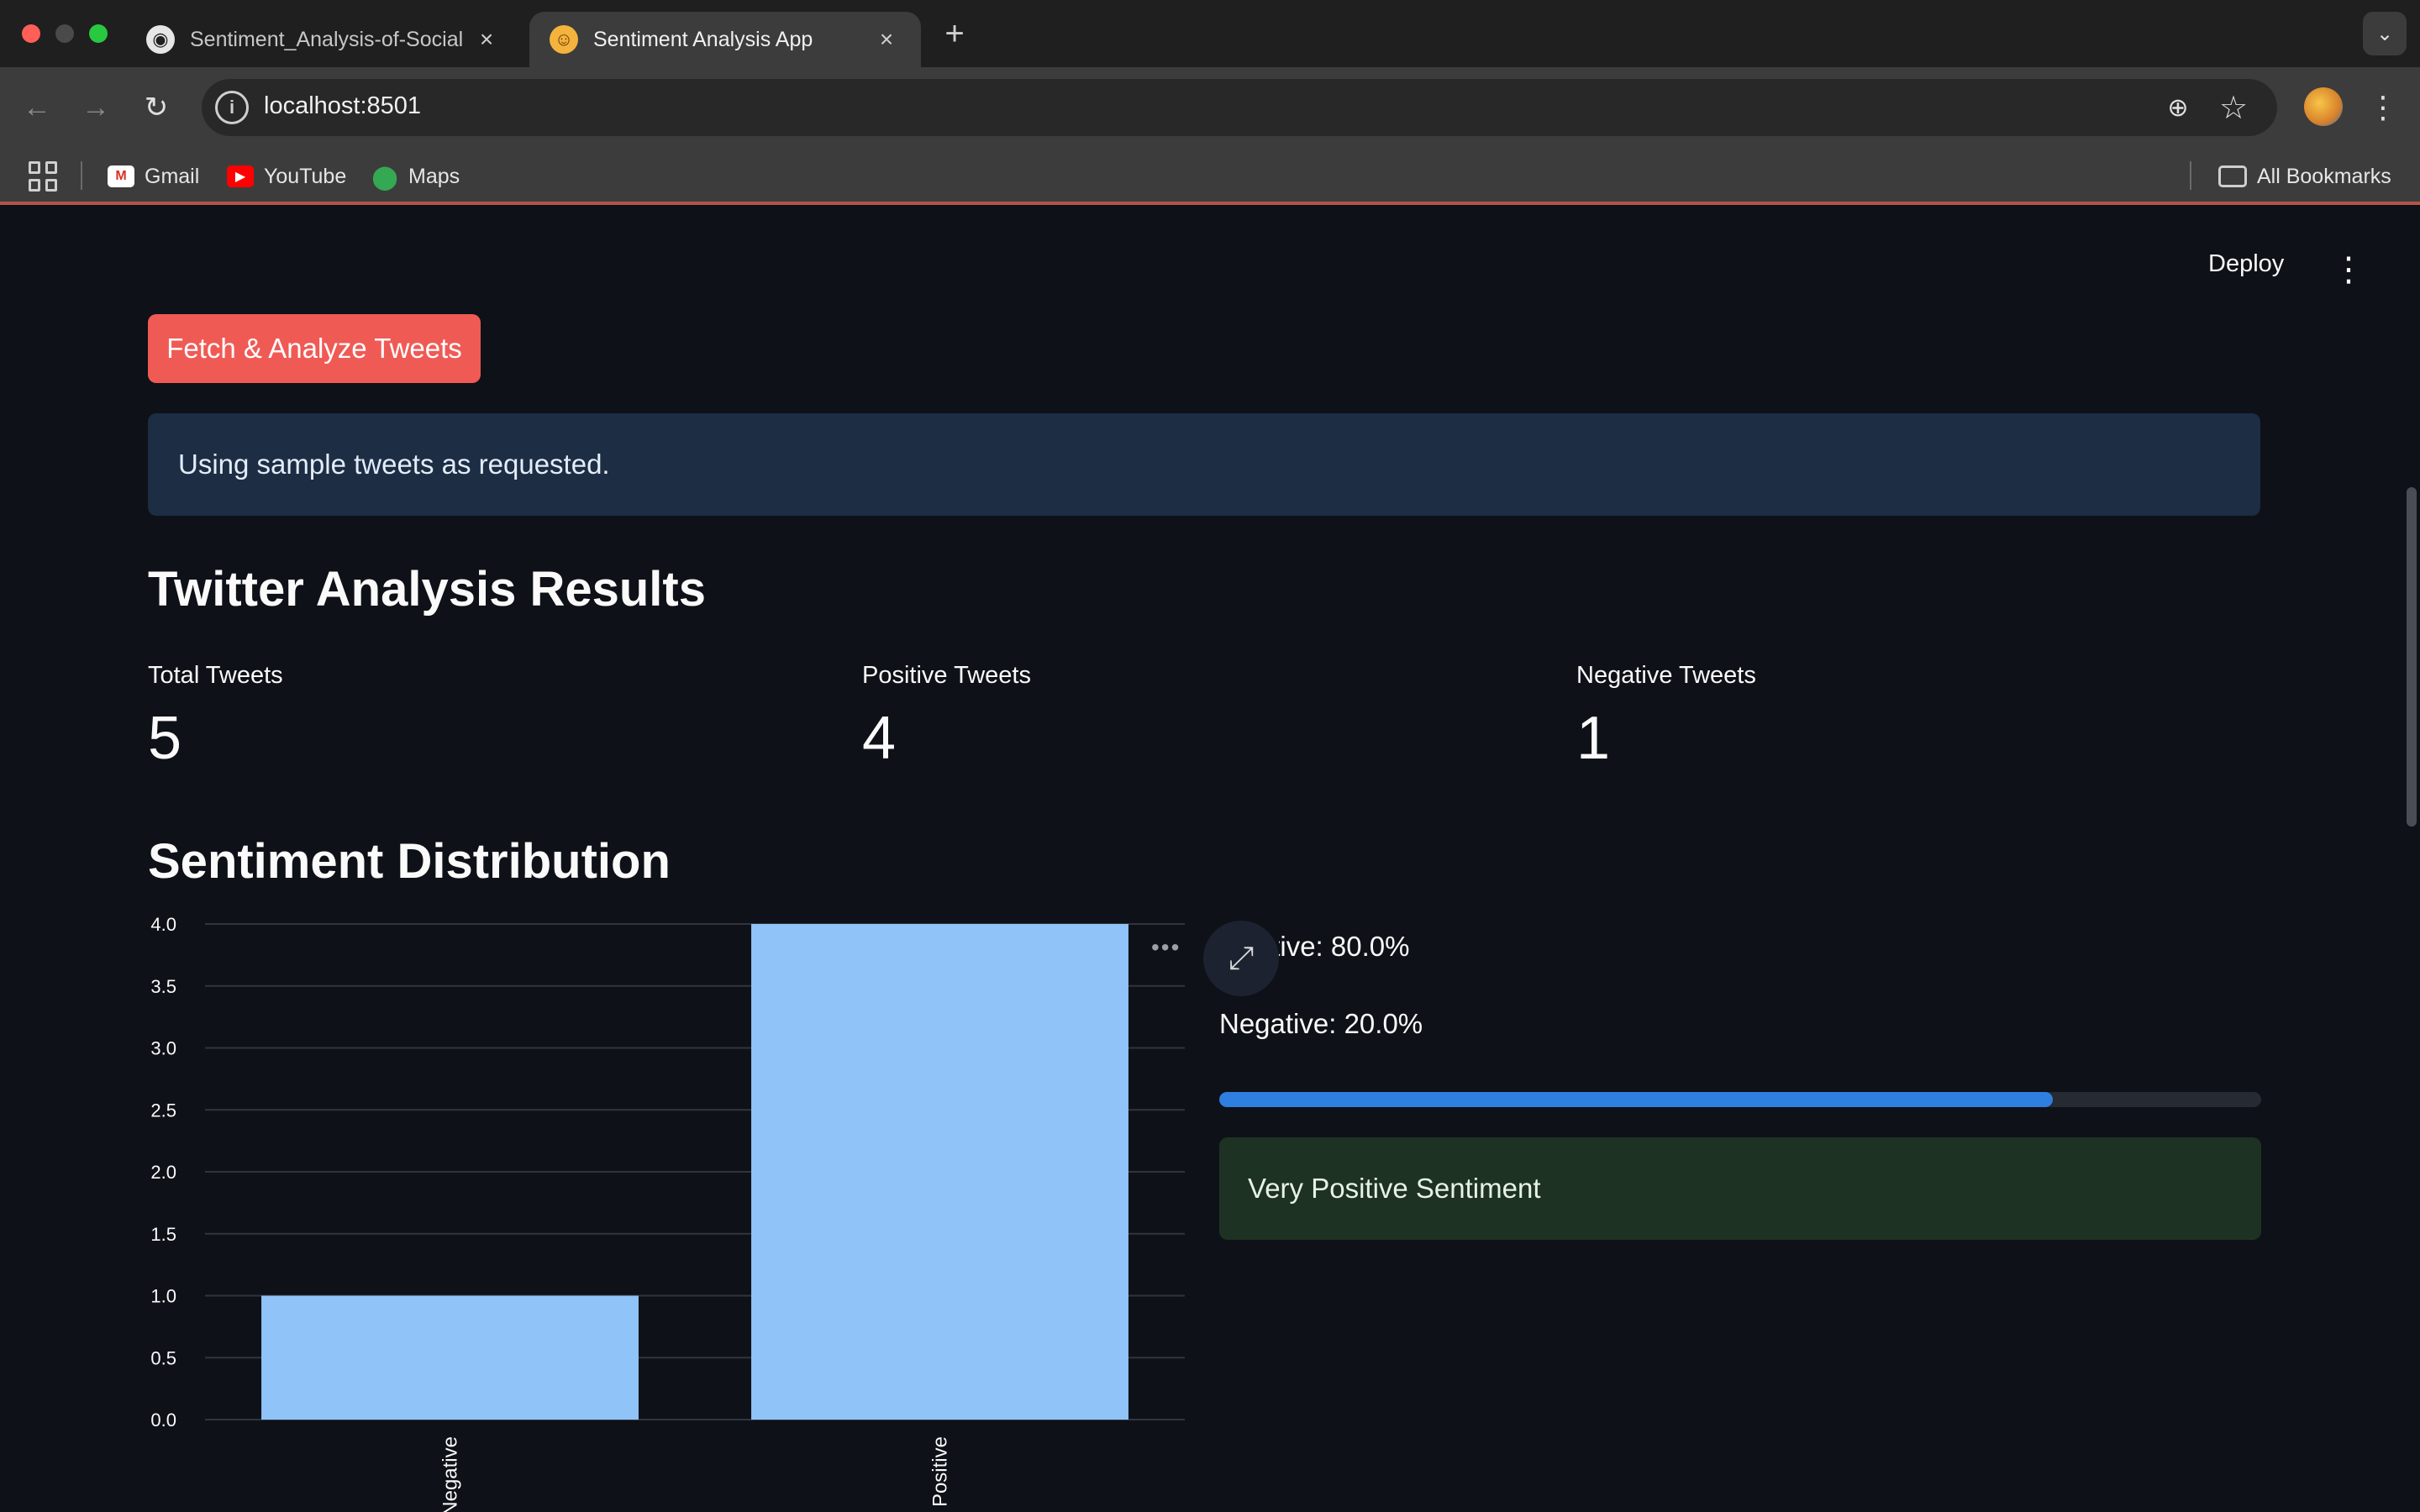 This screenshot has width=2420, height=1512. I want to click on back-arrow-icon: ←, so click(37, 107).